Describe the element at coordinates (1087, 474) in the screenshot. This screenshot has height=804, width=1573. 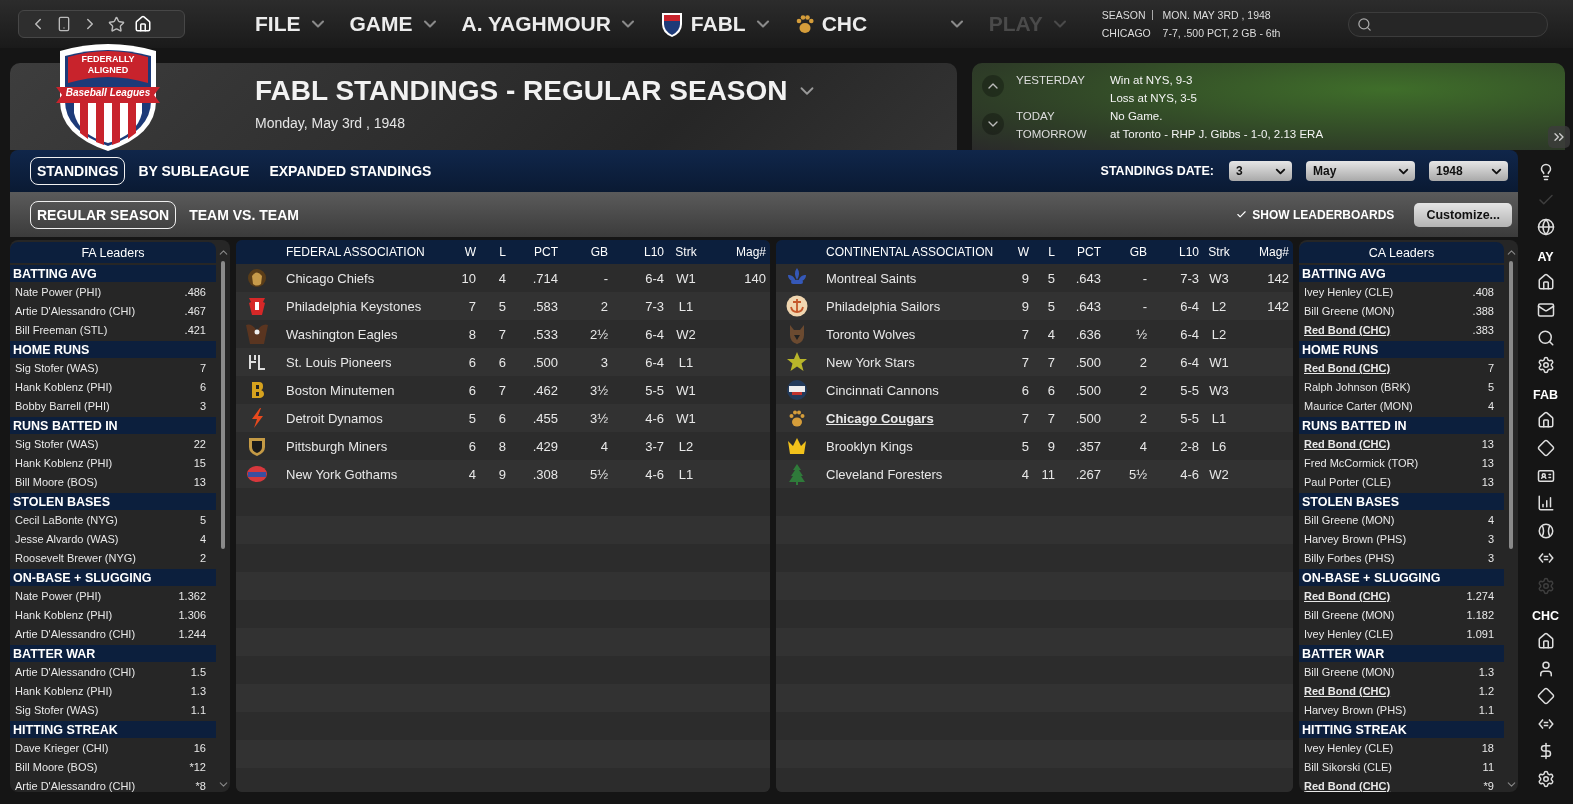
I see `table-cell-text: .267` at that location.